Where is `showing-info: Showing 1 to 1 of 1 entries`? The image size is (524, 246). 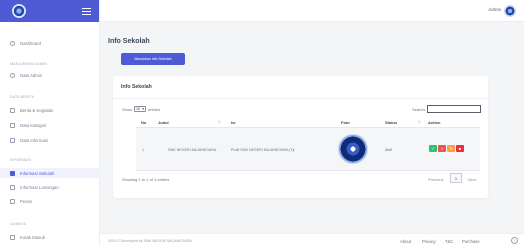 showing-info: Showing 1 to 1 of 1 entries is located at coordinates (146, 179).